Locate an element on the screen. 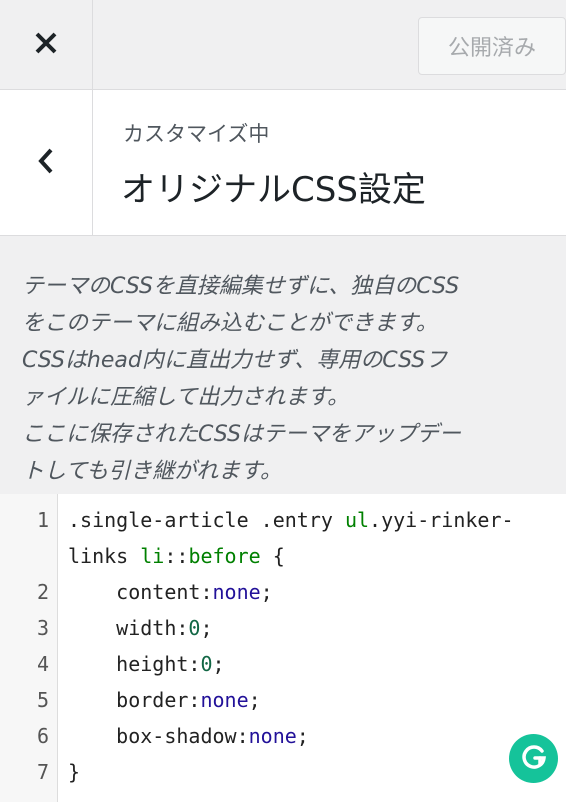 The image size is (566, 802). line-number: 3 is located at coordinates (42, 628).